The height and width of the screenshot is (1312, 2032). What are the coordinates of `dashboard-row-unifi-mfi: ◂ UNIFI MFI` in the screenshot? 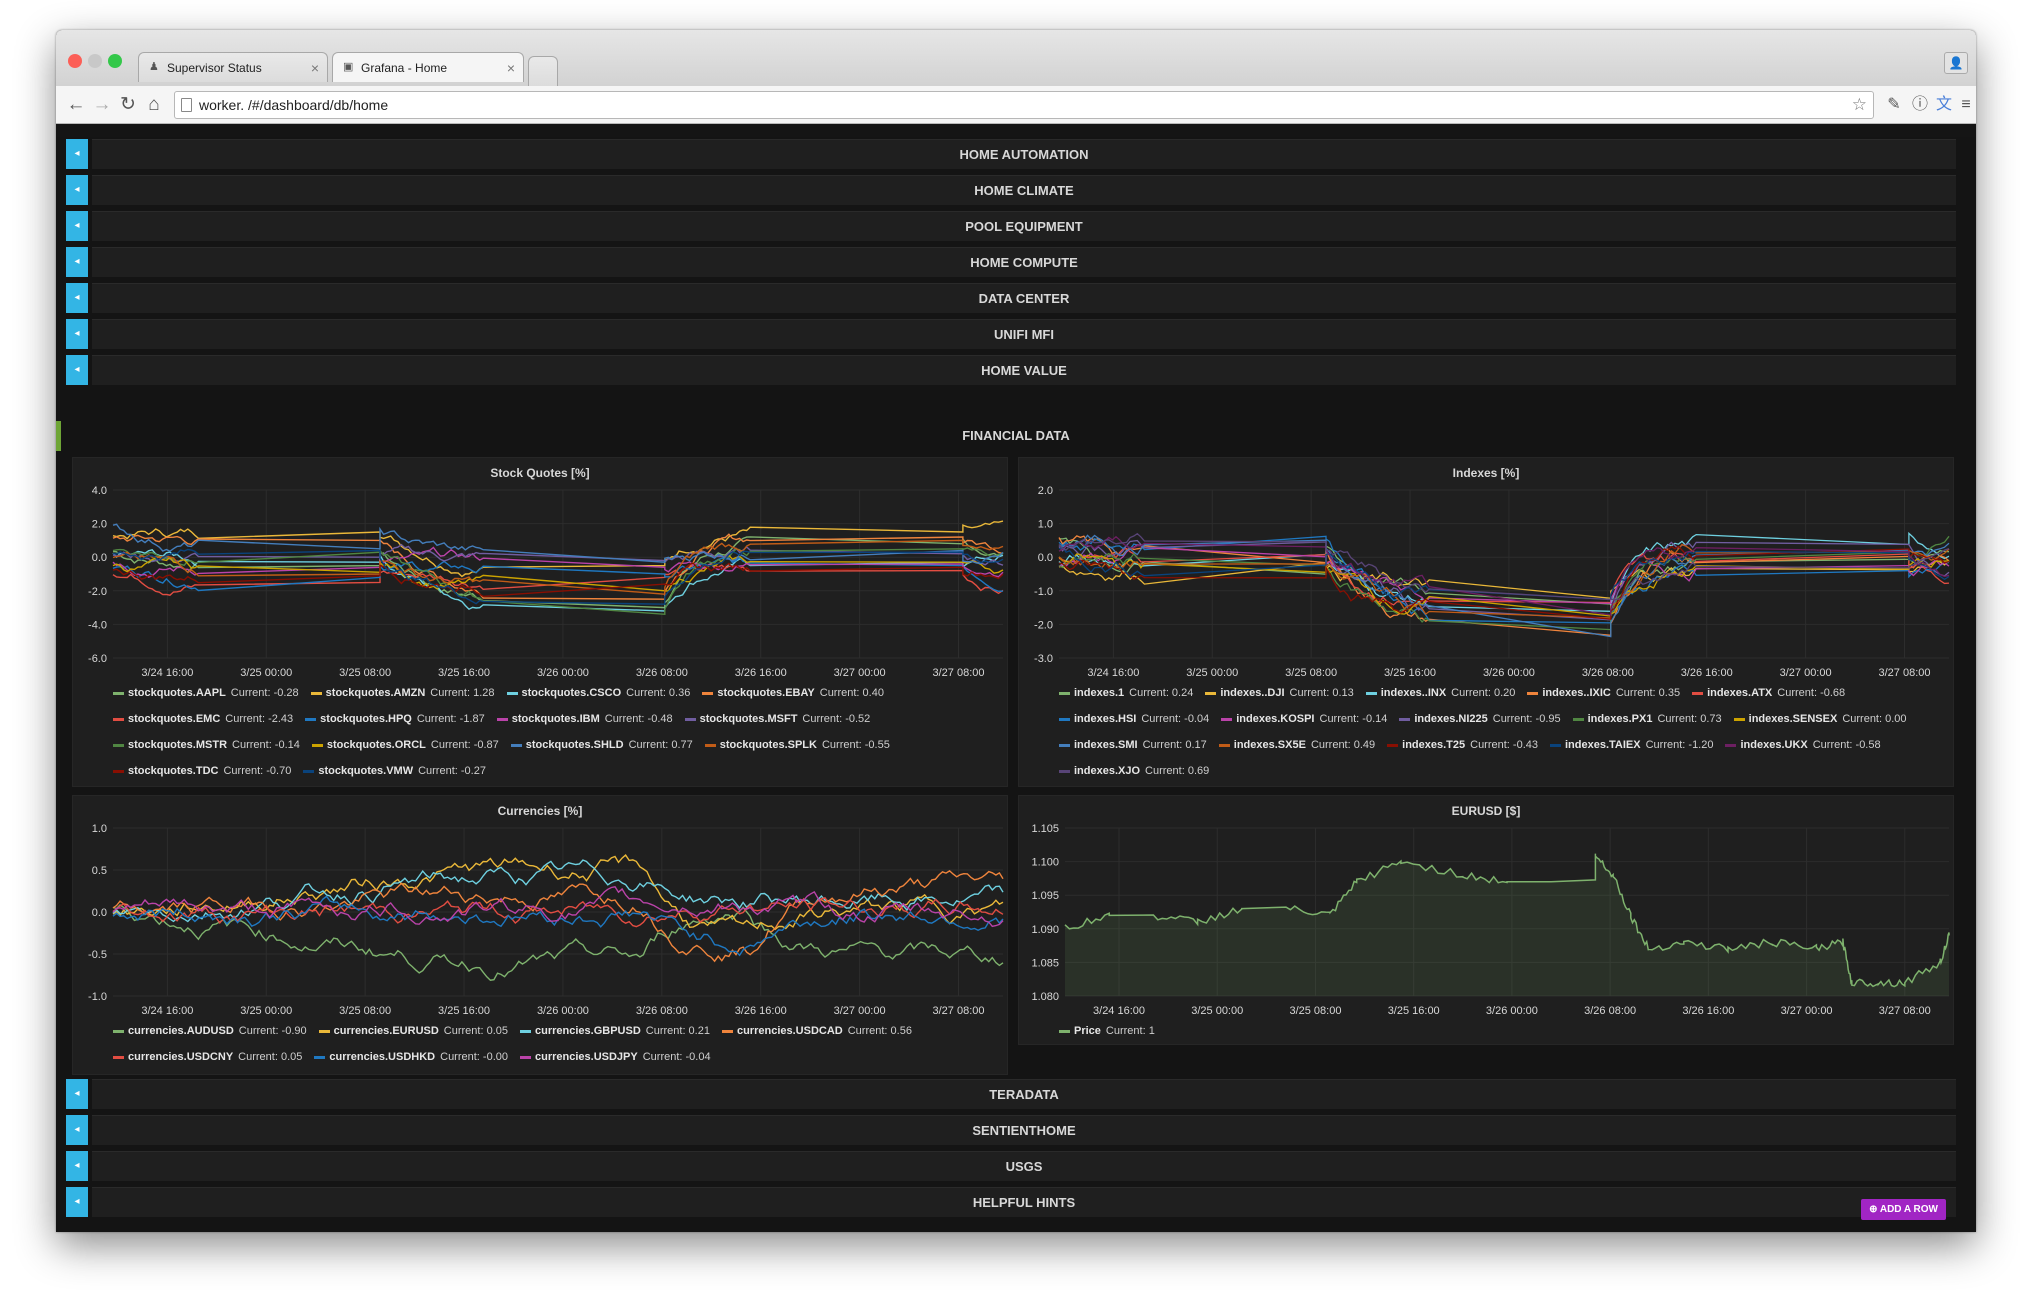 It's located at (1011, 333).